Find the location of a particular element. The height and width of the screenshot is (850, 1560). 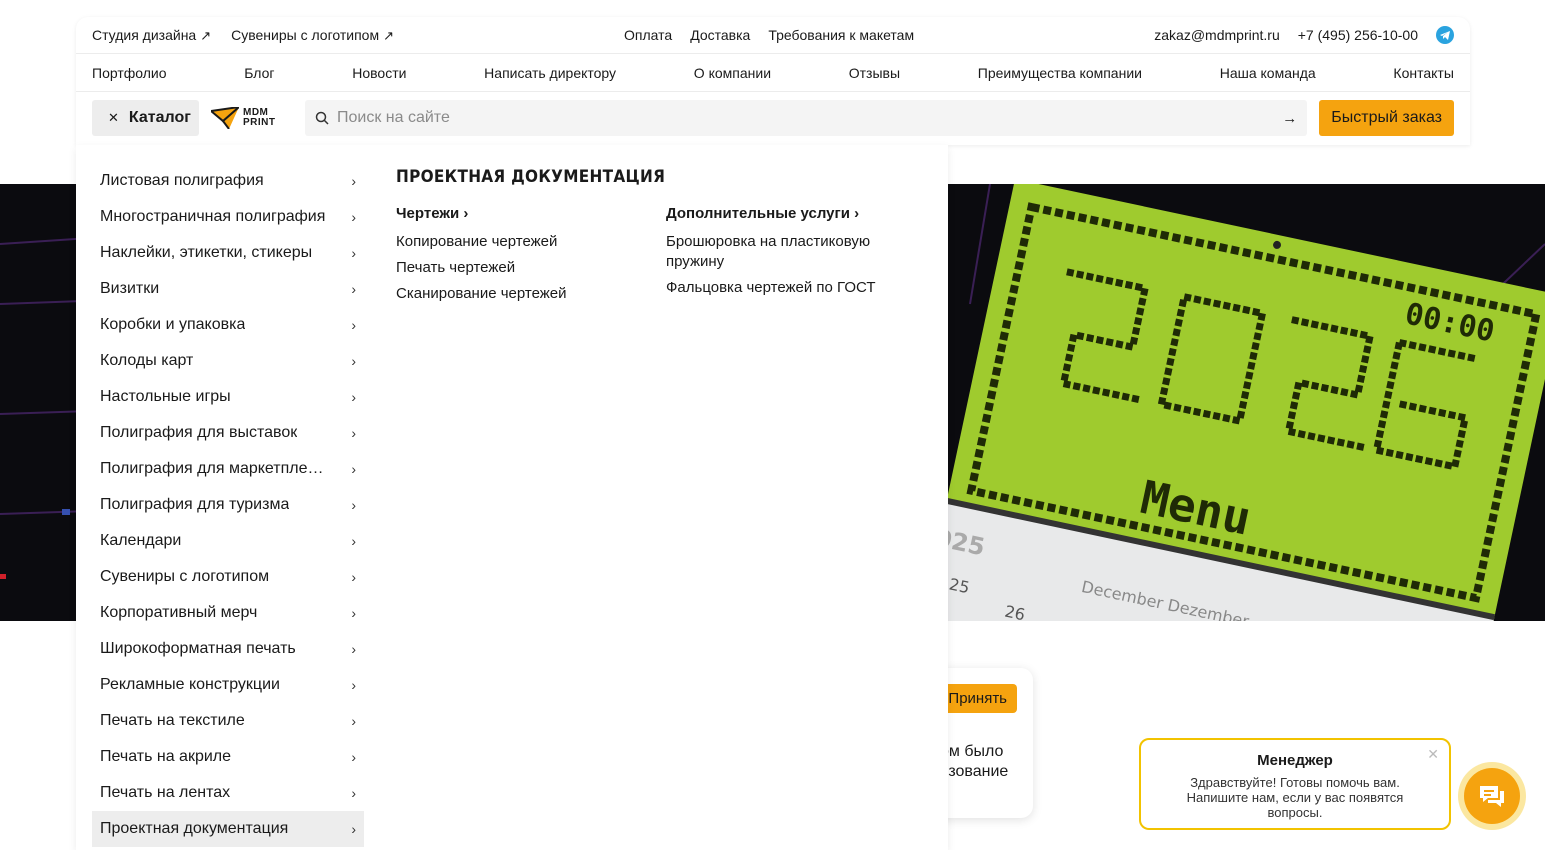

category-item: Полиграфия для маркетплейсов › is located at coordinates (228, 469).